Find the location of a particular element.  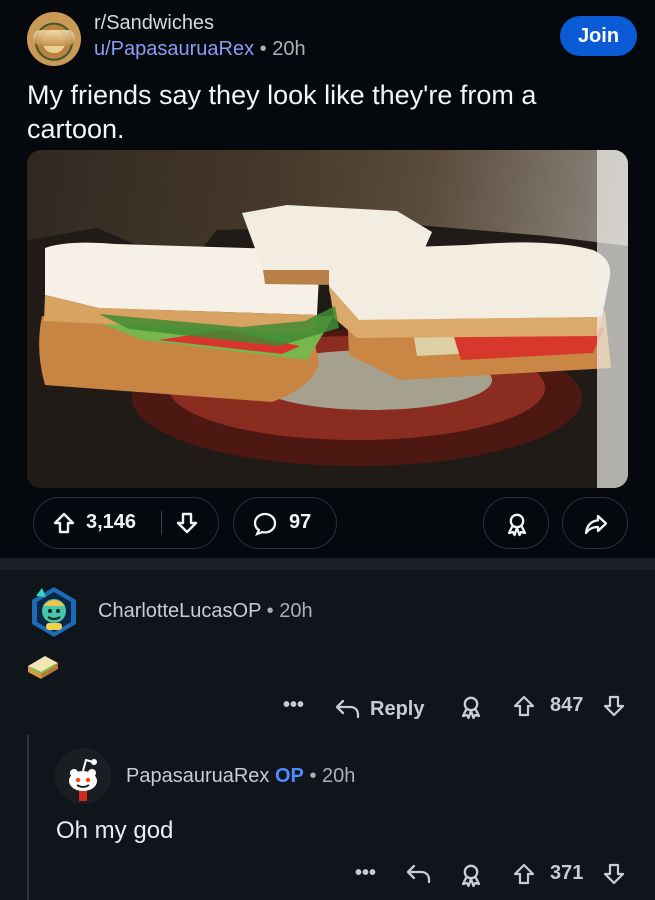

comment-avatar-papasaurus is located at coordinates (83, 776).